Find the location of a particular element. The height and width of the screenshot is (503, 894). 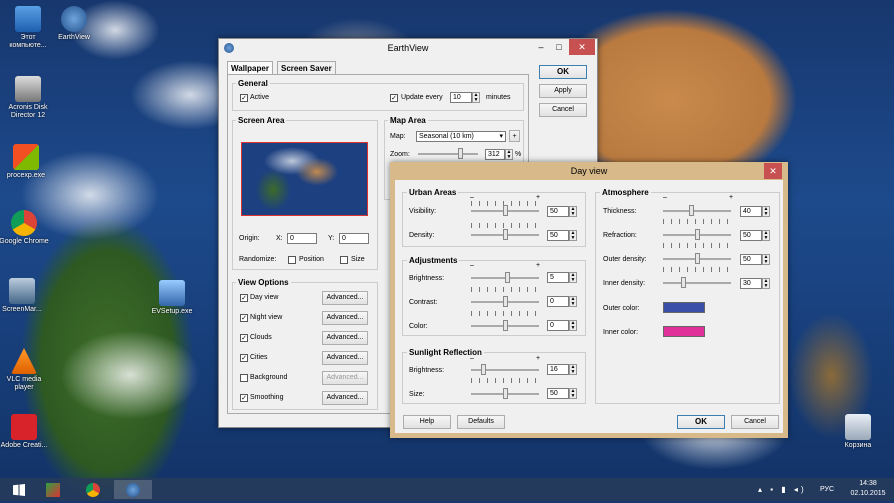

sunlight-brightness-spinner: ▲ ▼ is located at coordinates (573, 369).